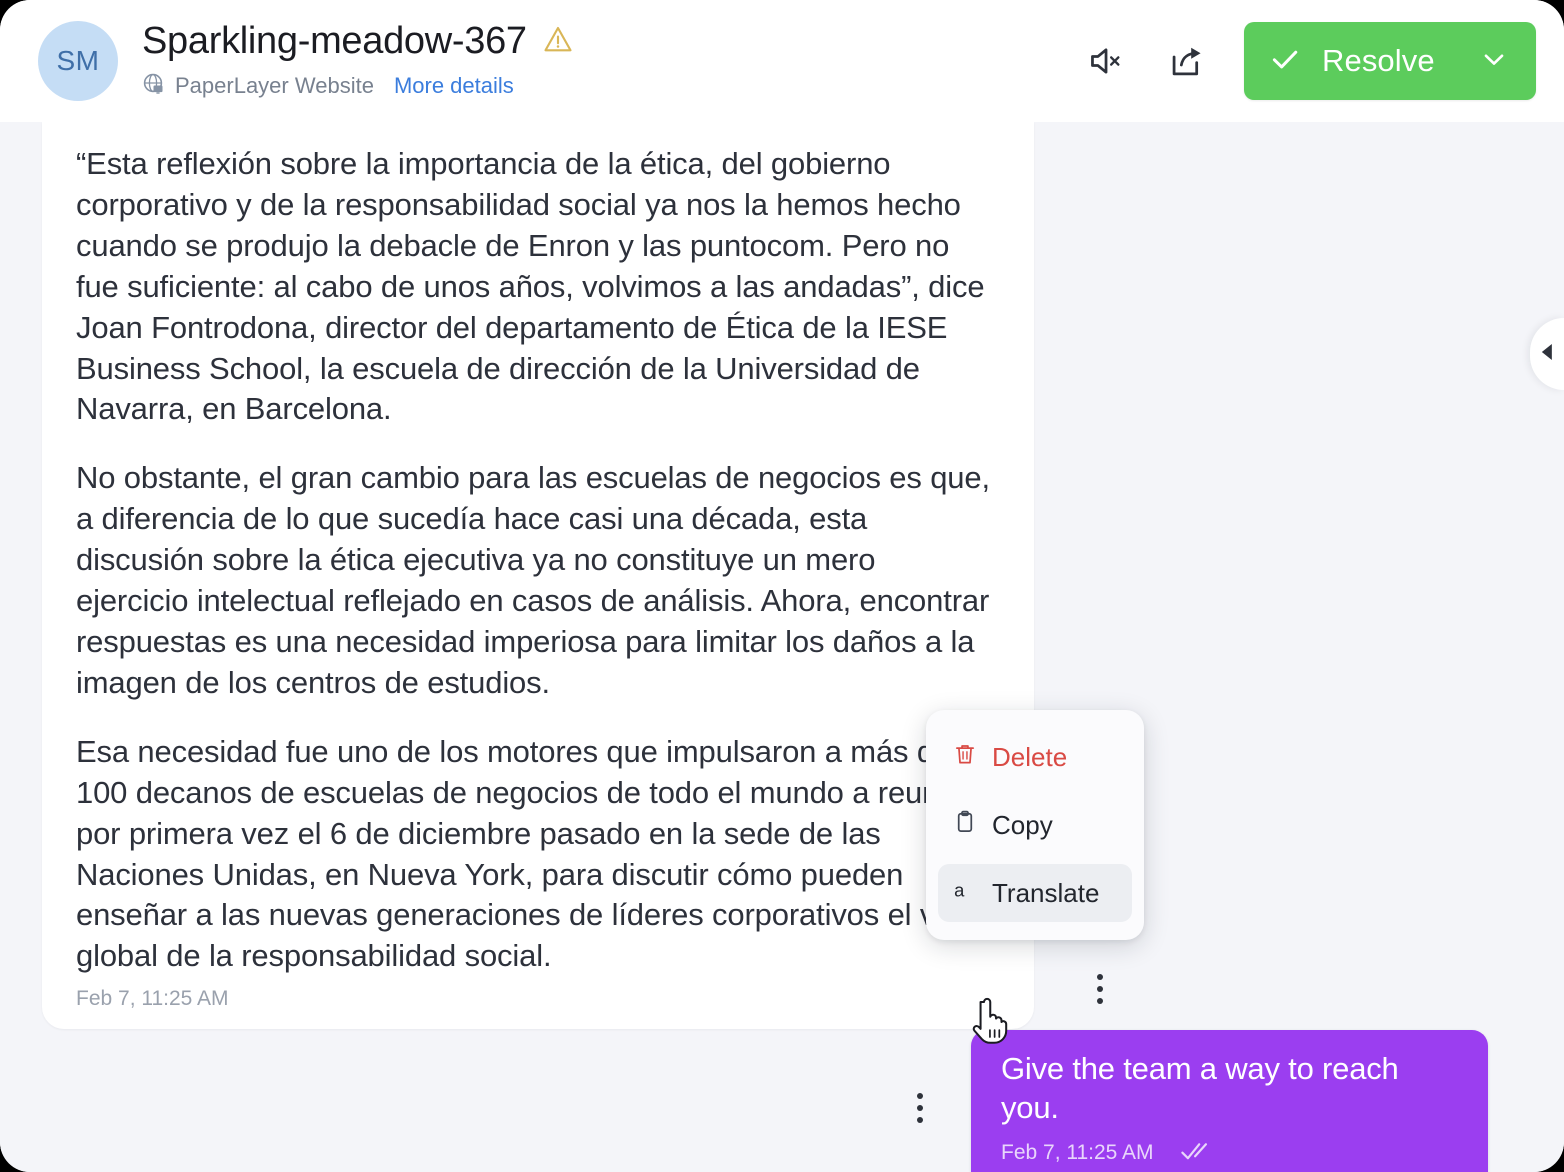 Image resolution: width=1564 pixels, height=1172 pixels. I want to click on incoming-message-options-icon, so click(1100, 989).